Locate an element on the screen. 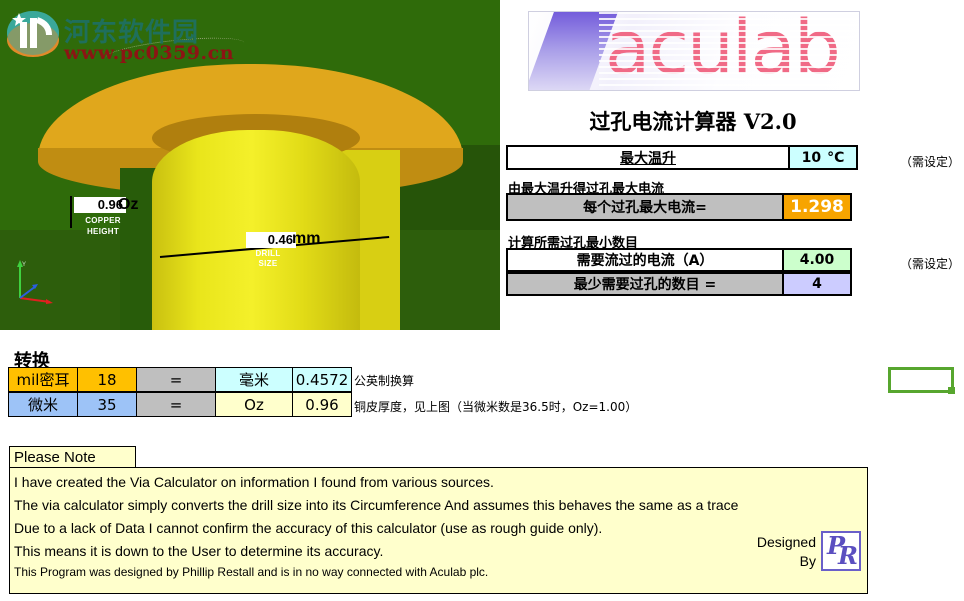 Image resolution: width=964 pixels, height=601 pixels. max-temp-rise-value: 10 °C is located at coordinates (822, 157).